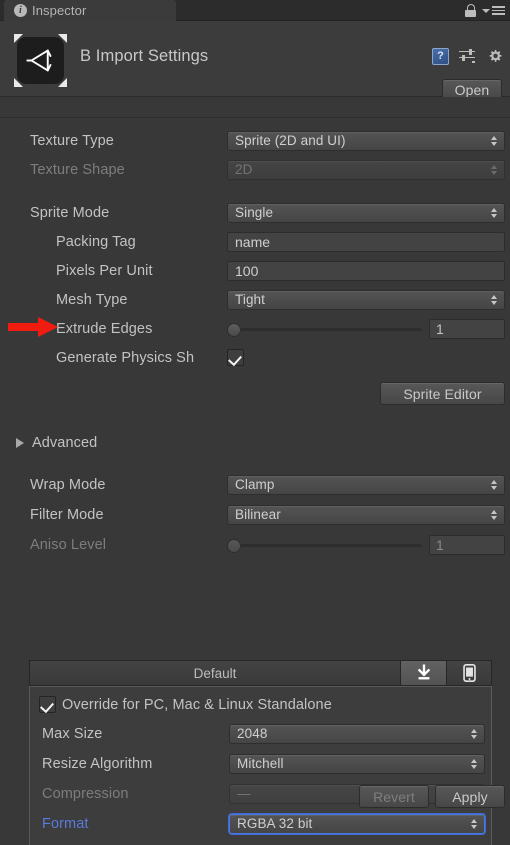 The image size is (510, 845). Describe the element at coordinates (366, 242) in the screenshot. I see `packing-tag-input: name` at that location.